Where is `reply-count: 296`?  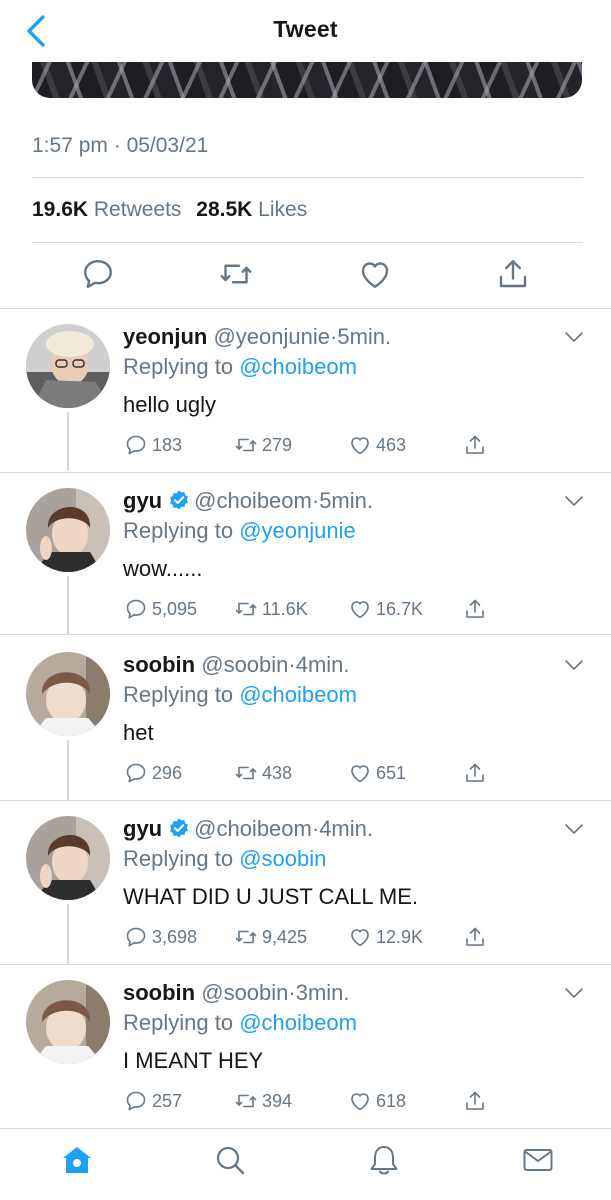 reply-count: 296 is located at coordinates (167, 772).